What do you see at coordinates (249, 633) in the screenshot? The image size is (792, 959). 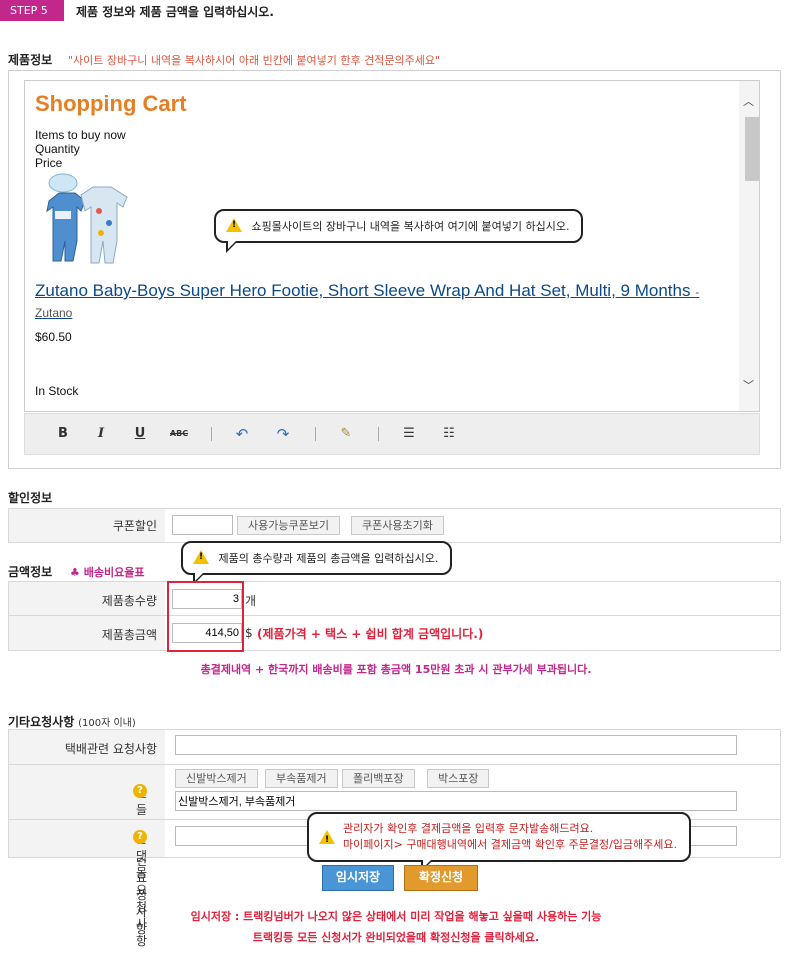 I see `total-unit: $` at bounding box center [249, 633].